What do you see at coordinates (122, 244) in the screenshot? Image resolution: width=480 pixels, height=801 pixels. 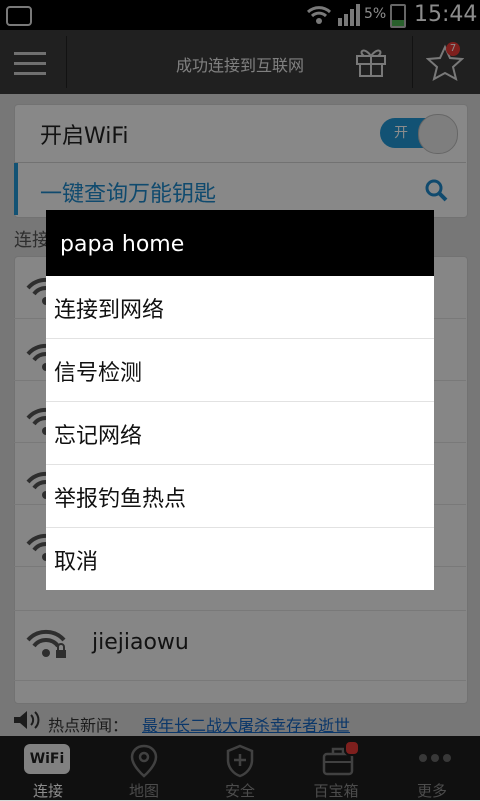 I see `dialog-title-text: papa home` at bounding box center [122, 244].